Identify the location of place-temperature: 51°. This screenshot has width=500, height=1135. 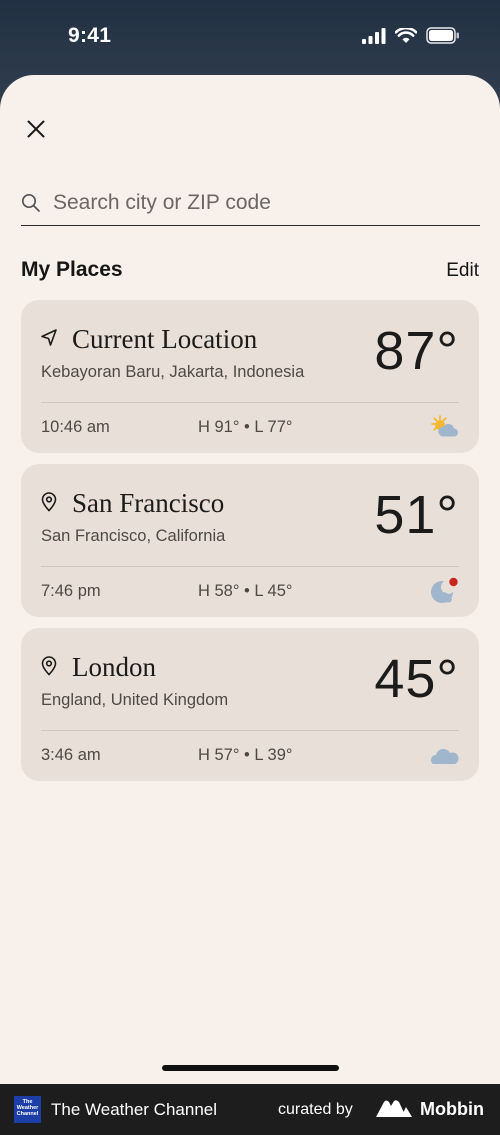
(416, 515).